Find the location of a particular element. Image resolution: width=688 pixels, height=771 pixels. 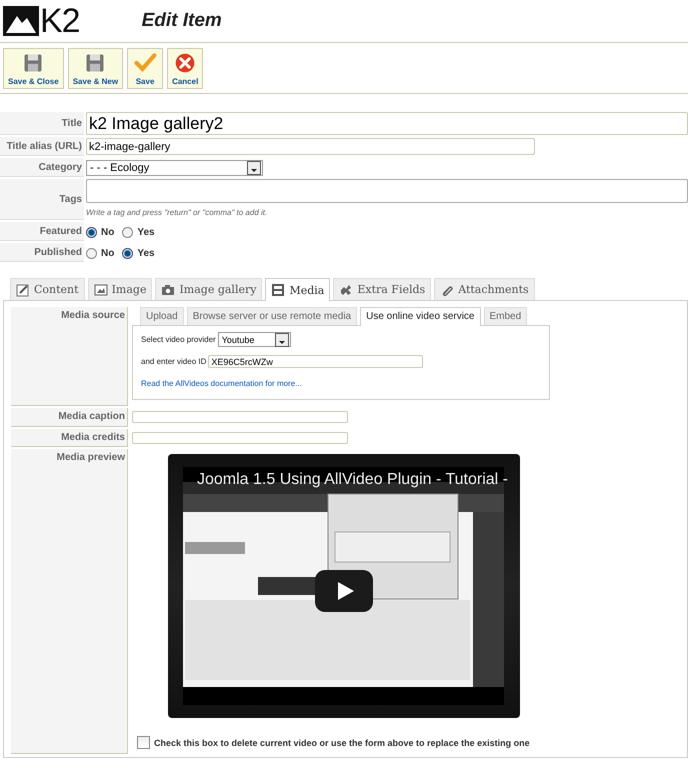

film-icon is located at coordinates (278, 290).